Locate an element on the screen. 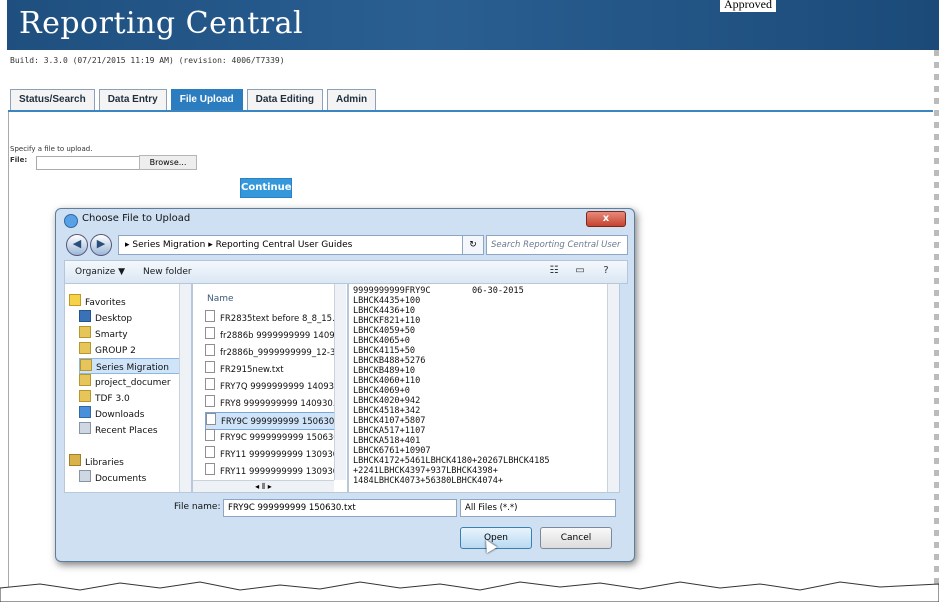 The image size is (939, 602). nav-tdf-3-0: TDF 3.0 is located at coordinates (104, 397).